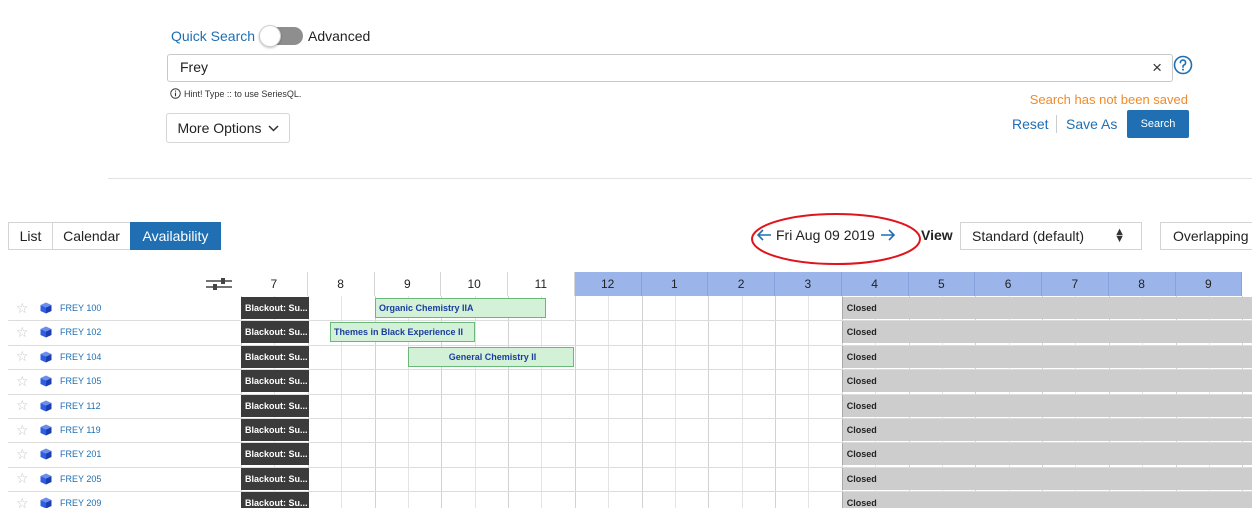  I want to click on chevron-down-icon, so click(273, 128).